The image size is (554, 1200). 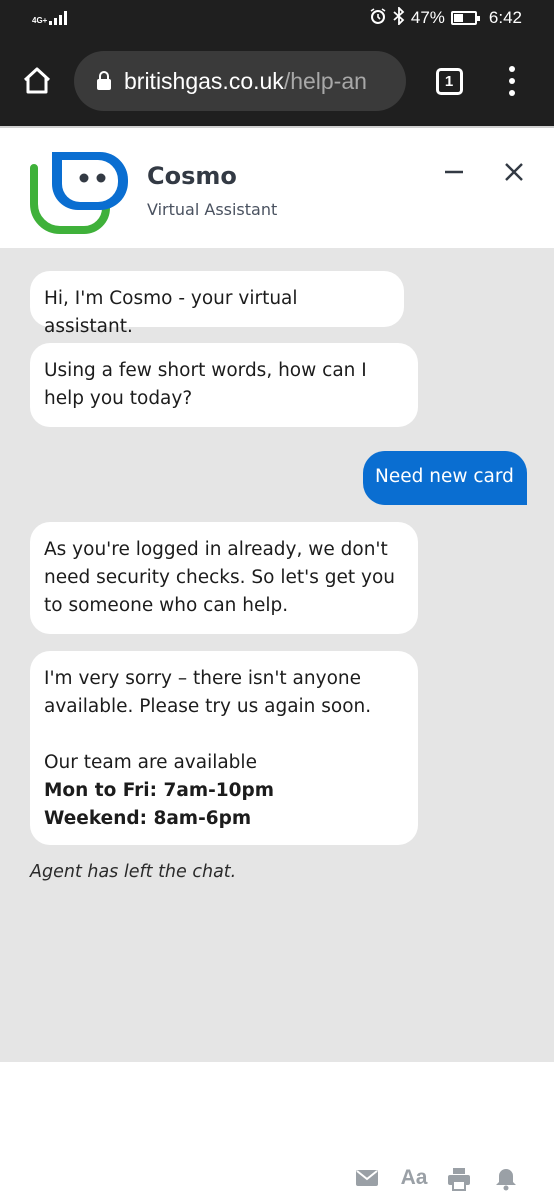 What do you see at coordinates (465, 18) in the screenshot?
I see `battery-icon` at bounding box center [465, 18].